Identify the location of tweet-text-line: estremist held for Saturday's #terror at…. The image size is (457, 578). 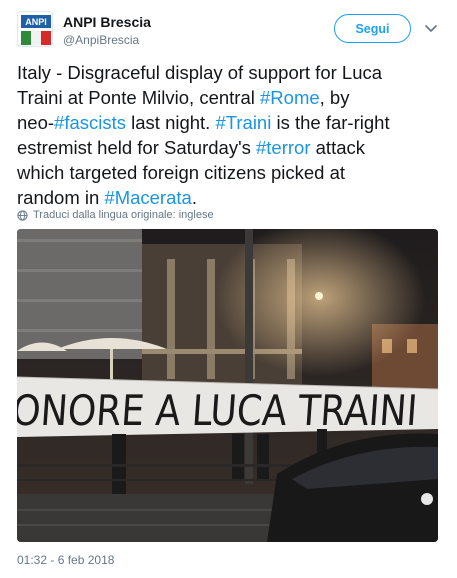
(229, 147).